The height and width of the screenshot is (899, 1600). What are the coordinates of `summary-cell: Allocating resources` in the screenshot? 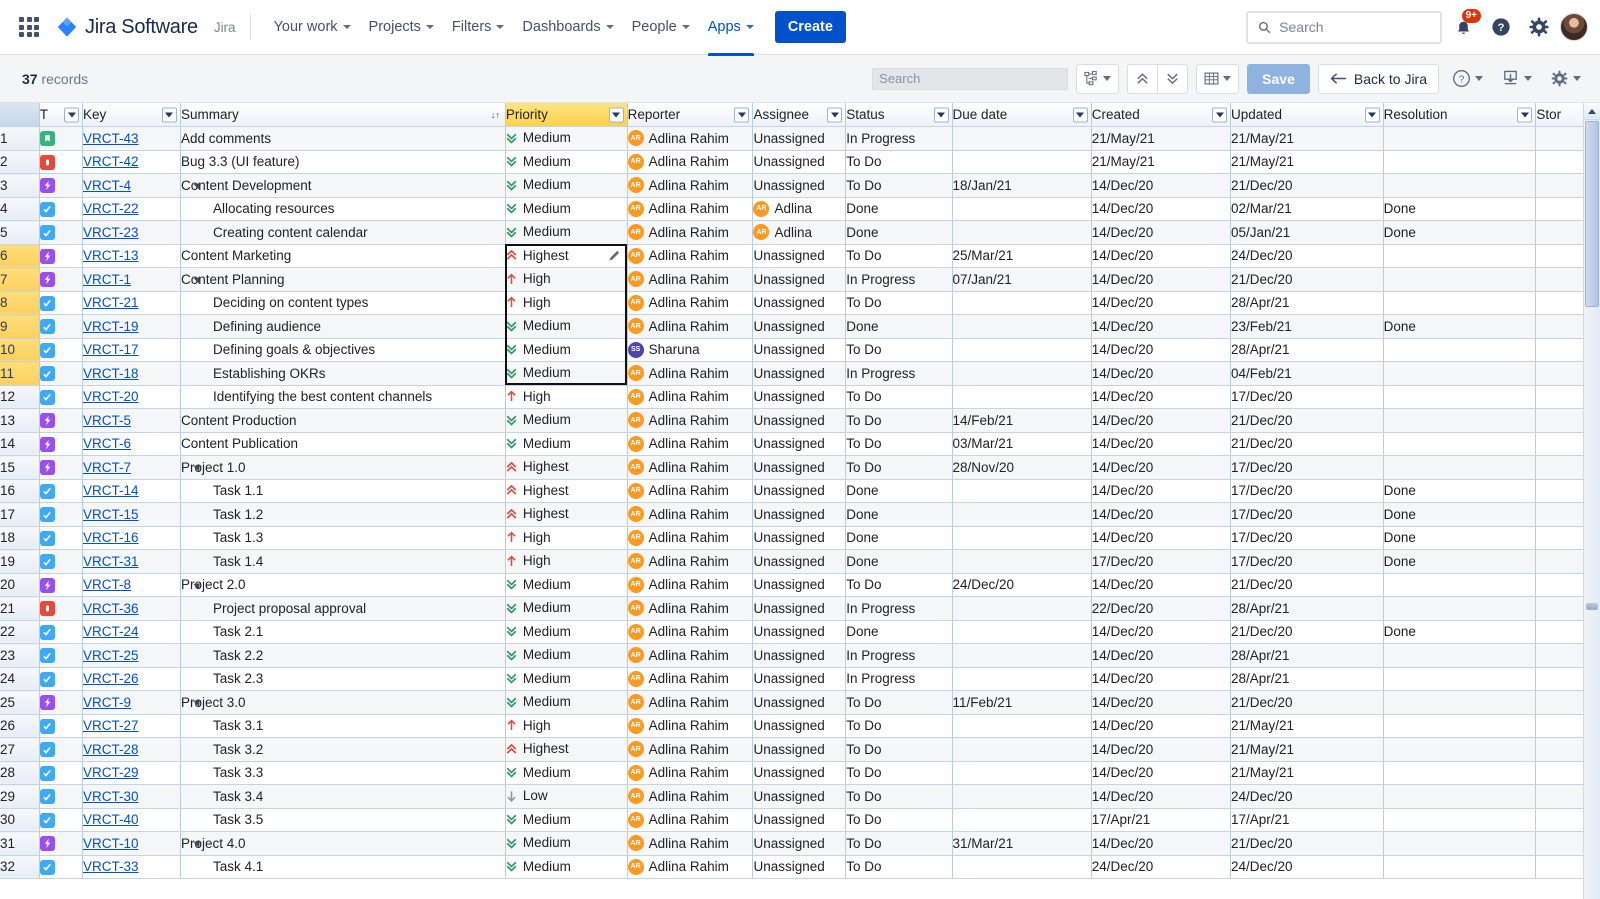 It's located at (343, 209).